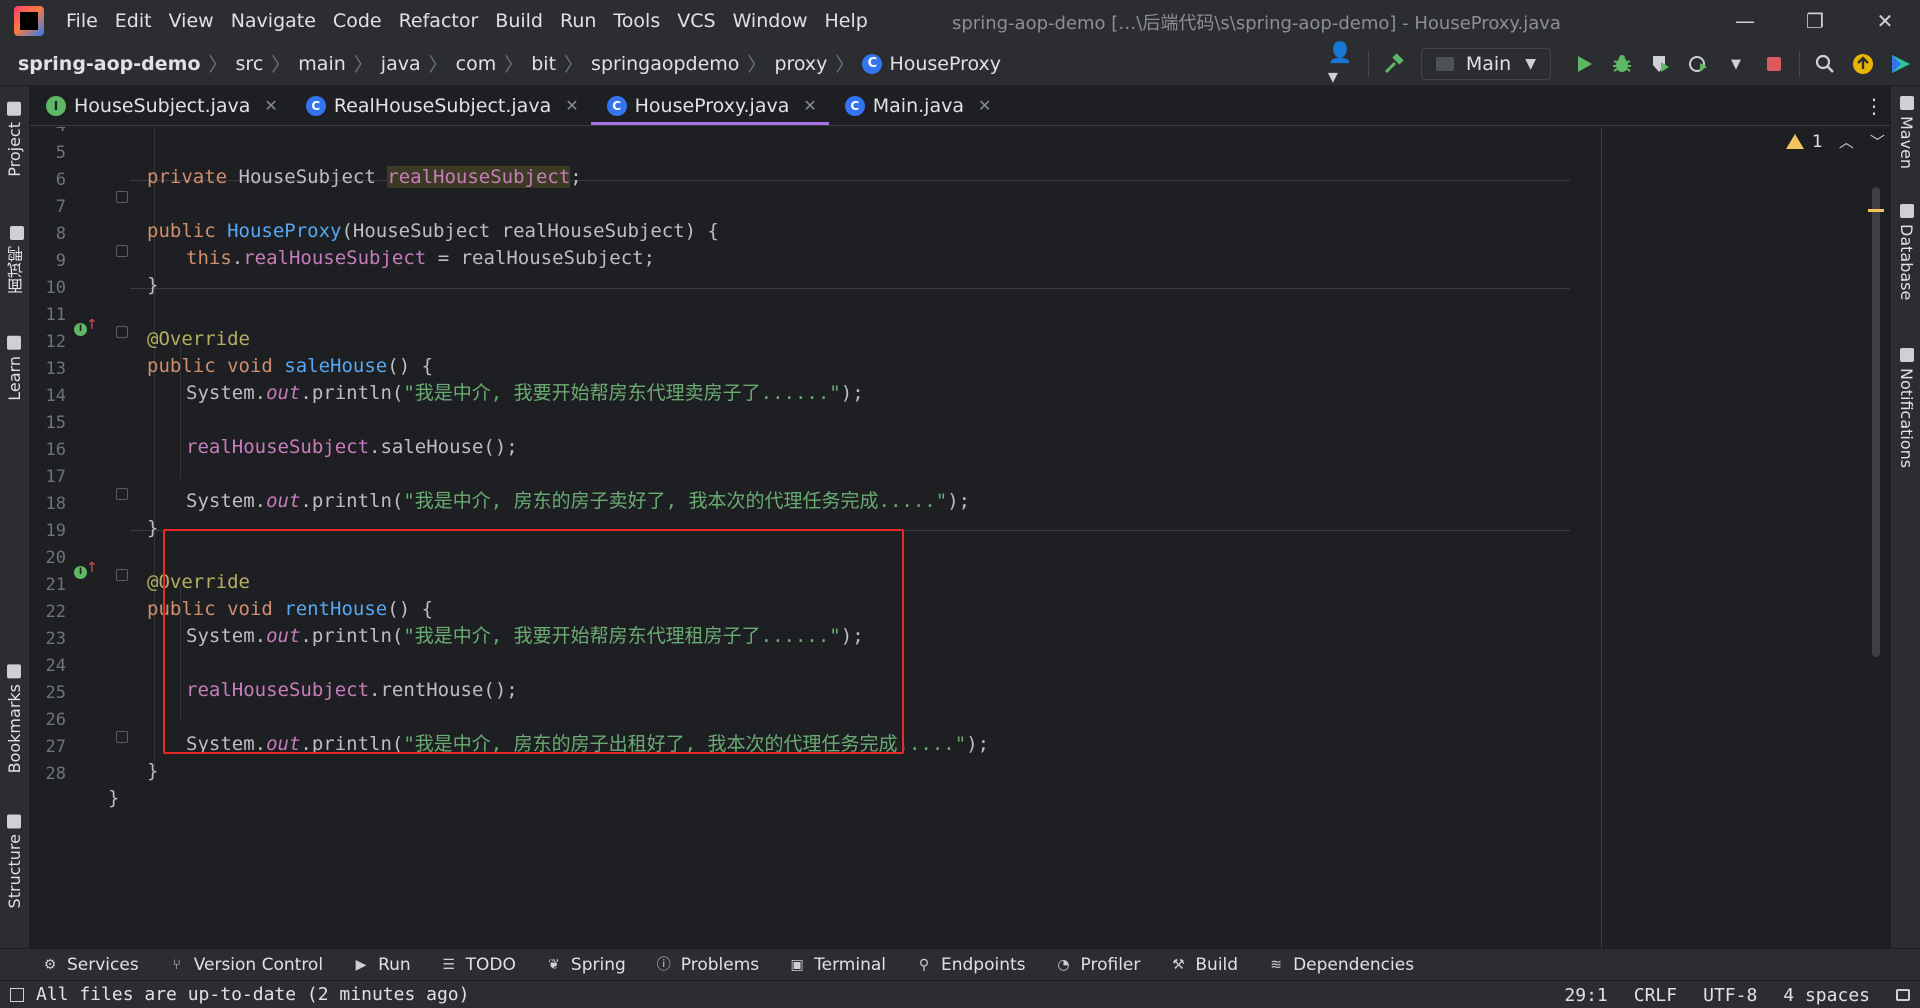 The image size is (1920, 1008). I want to click on tab-housesubject: I HouseSubject.java ✕, so click(160, 105).